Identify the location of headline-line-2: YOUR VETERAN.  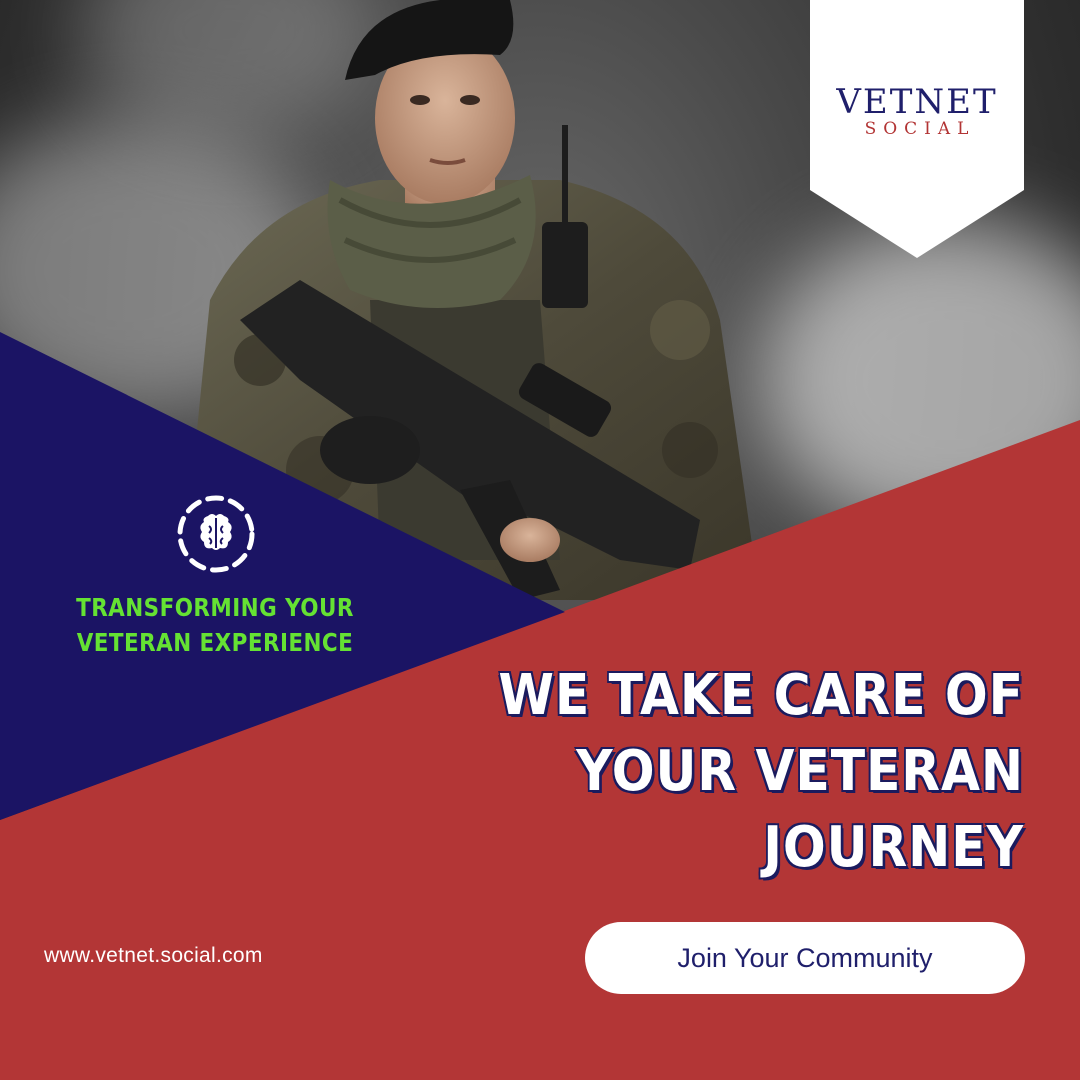
(800, 771).